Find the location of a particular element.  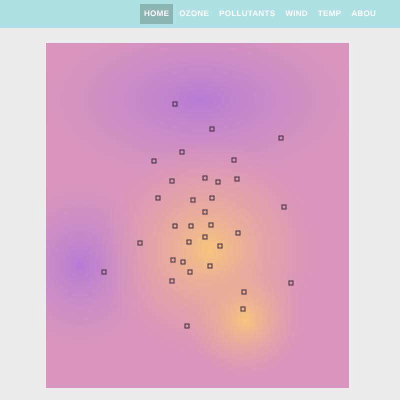

nav-link: TEMP is located at coordinates (330, 14).